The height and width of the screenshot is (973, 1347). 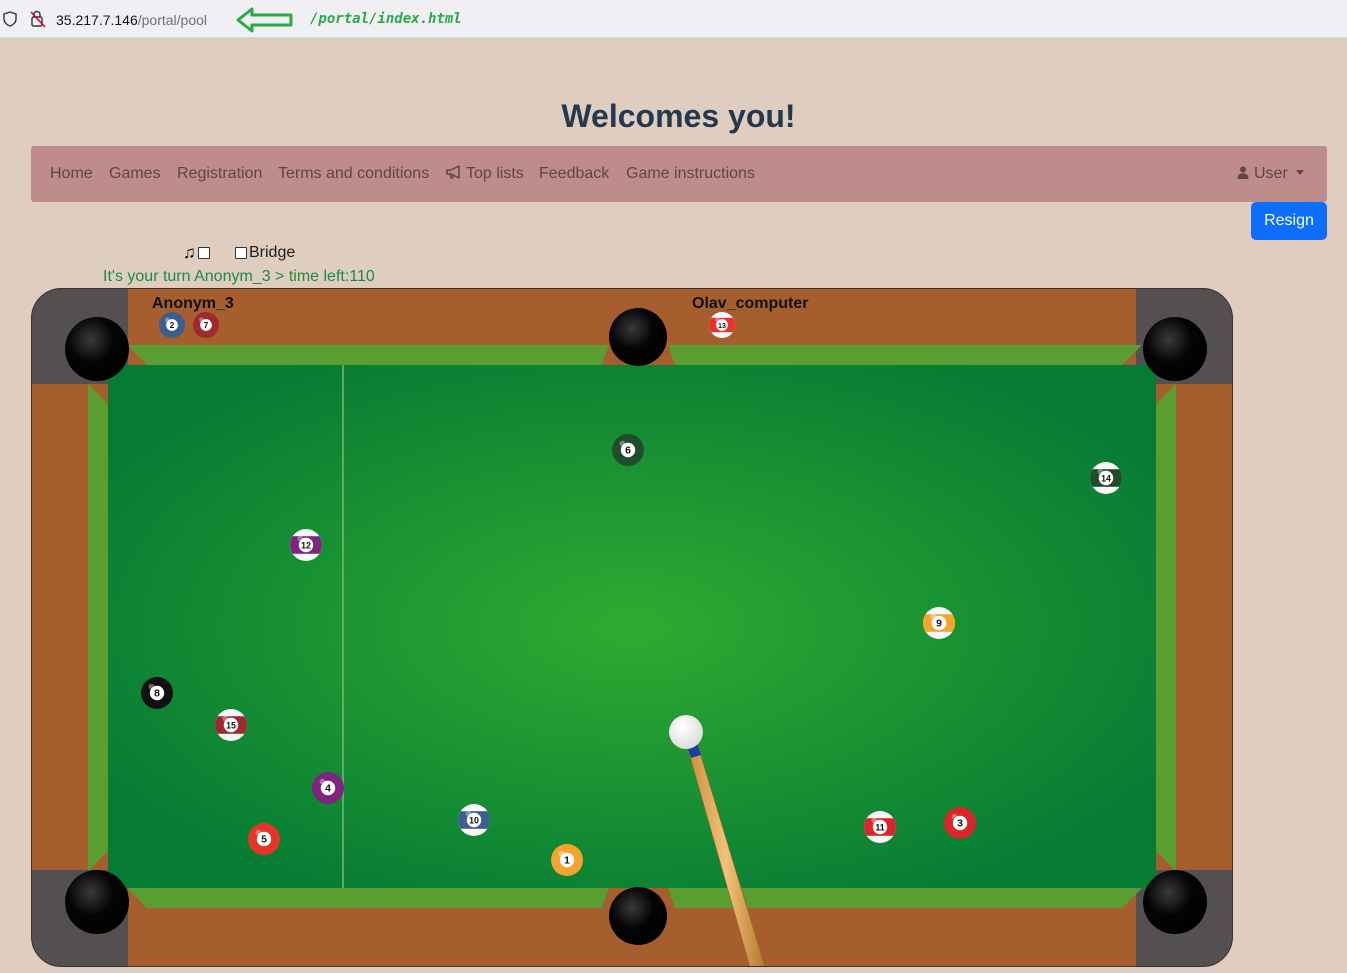 I want to click on resign-button: Resign, so click(x=1289, y=221).